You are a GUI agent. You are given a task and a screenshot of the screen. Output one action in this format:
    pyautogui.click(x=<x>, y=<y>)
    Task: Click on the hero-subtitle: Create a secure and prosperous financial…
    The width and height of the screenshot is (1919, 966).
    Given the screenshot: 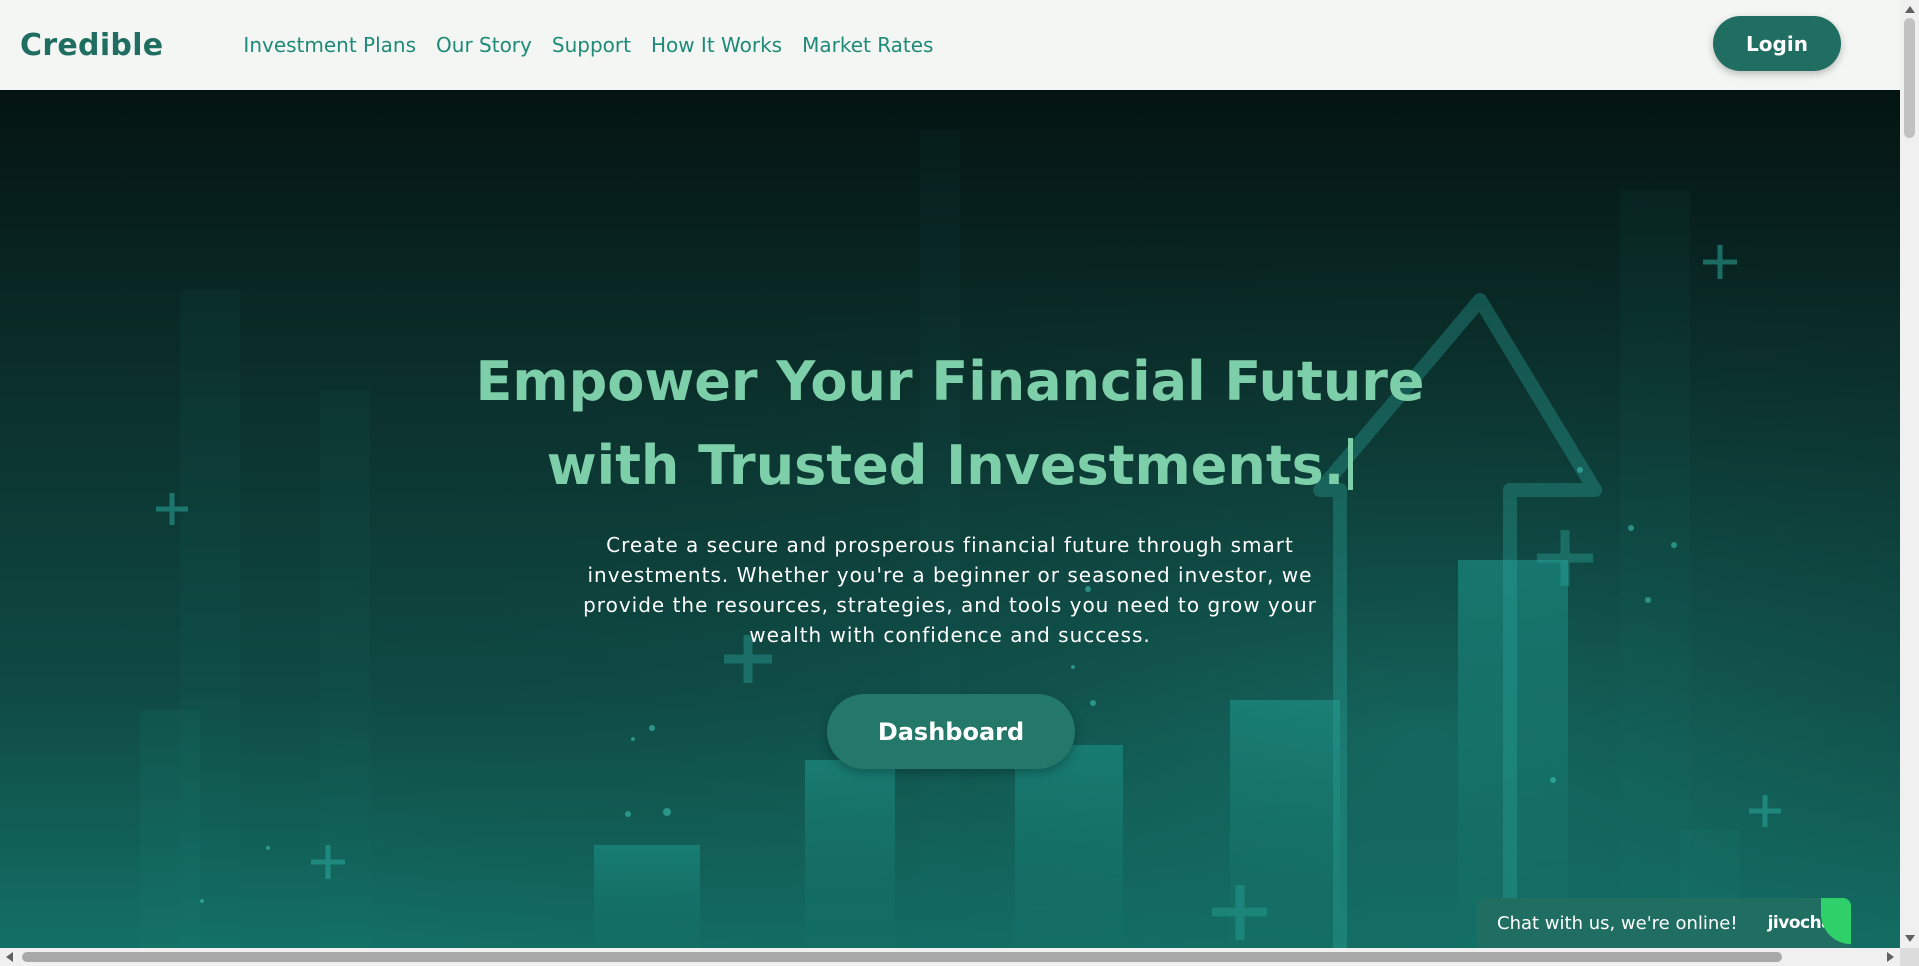 What is the action you would take?
    pyautogui.click(x=950, y=590)
    